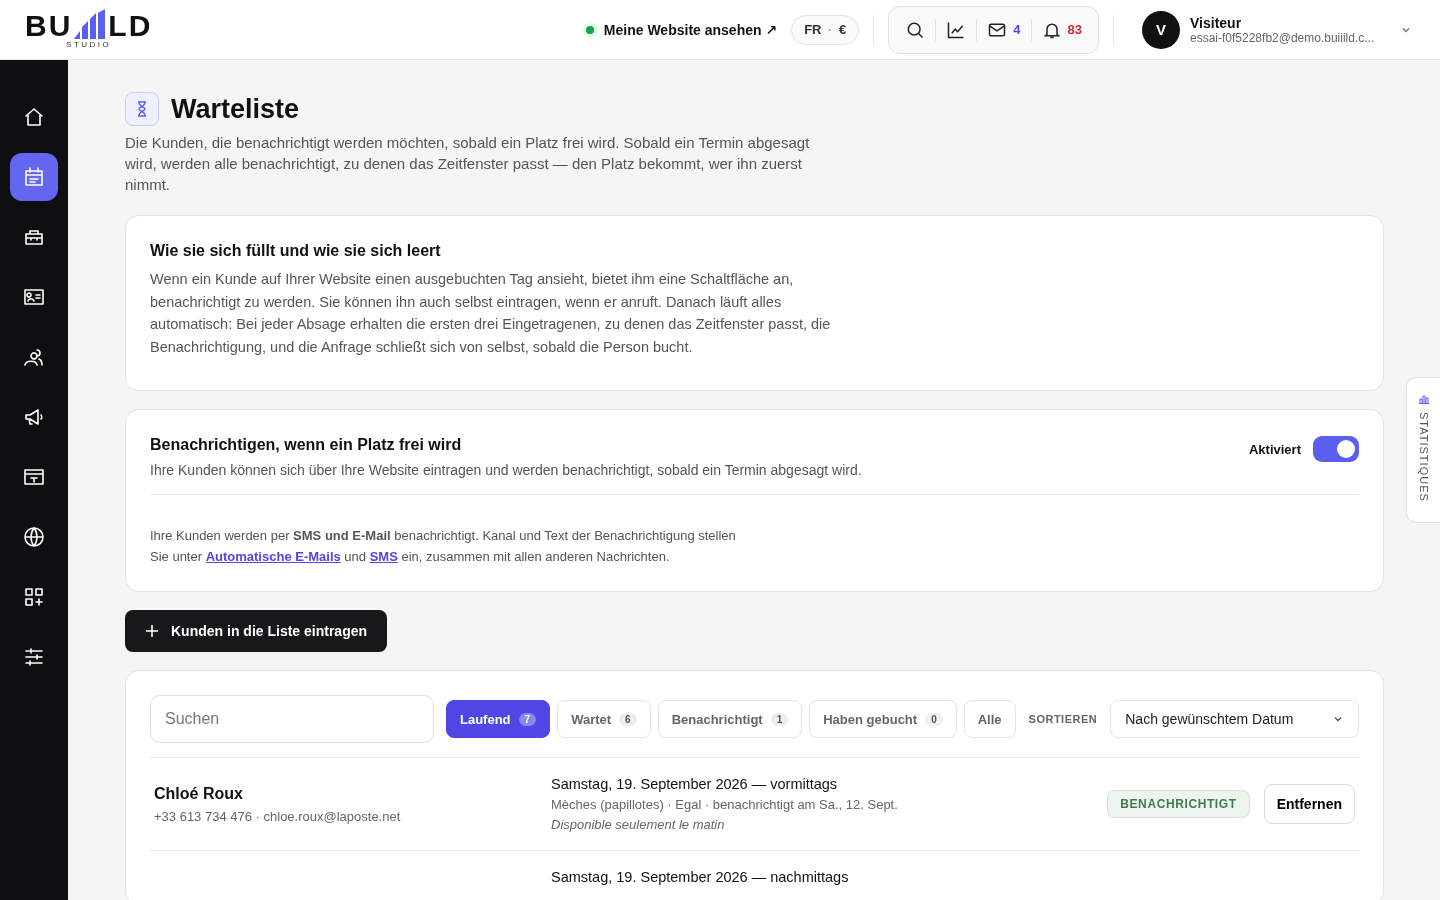  Describe the element at coordinates (638, 824) in the screenshot. I see `customer-note: Disponible seulement le matin` at that location.